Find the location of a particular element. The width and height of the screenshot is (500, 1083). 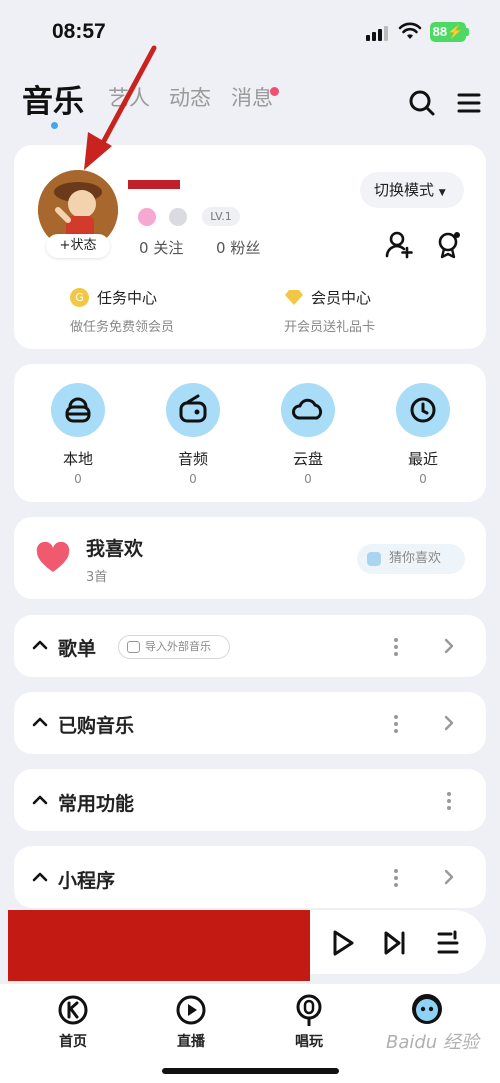

task-center-subtitle: 做任务免费领会员 is located at coordinates (122, 327).